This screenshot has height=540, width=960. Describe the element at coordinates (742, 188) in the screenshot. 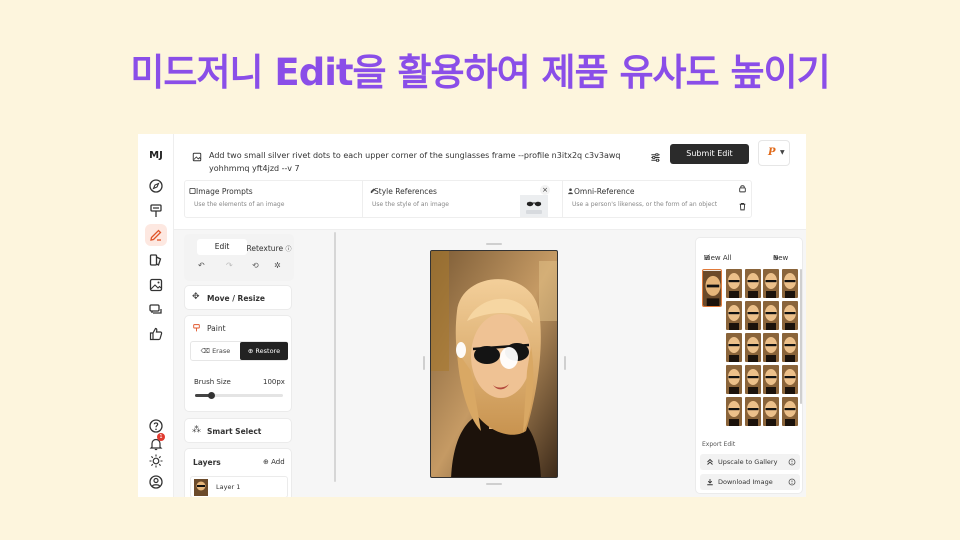

I see `lock-icon` at that location.